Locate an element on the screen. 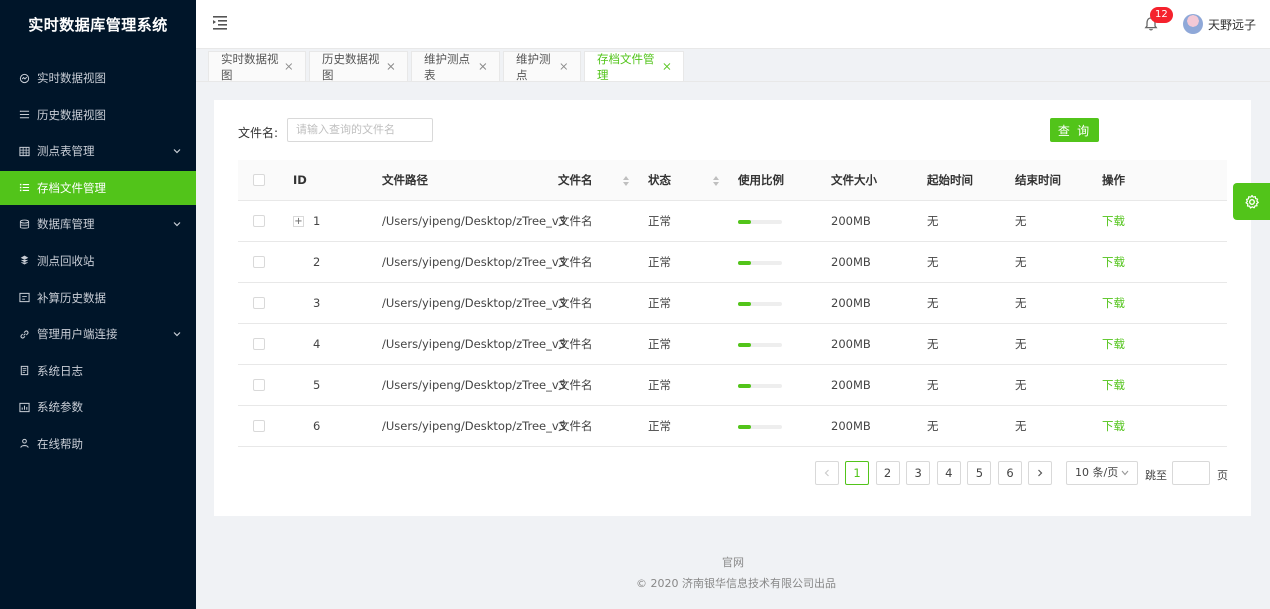  sidebar-item-2: 历史数据视图 is located at coordinates (98, 115).